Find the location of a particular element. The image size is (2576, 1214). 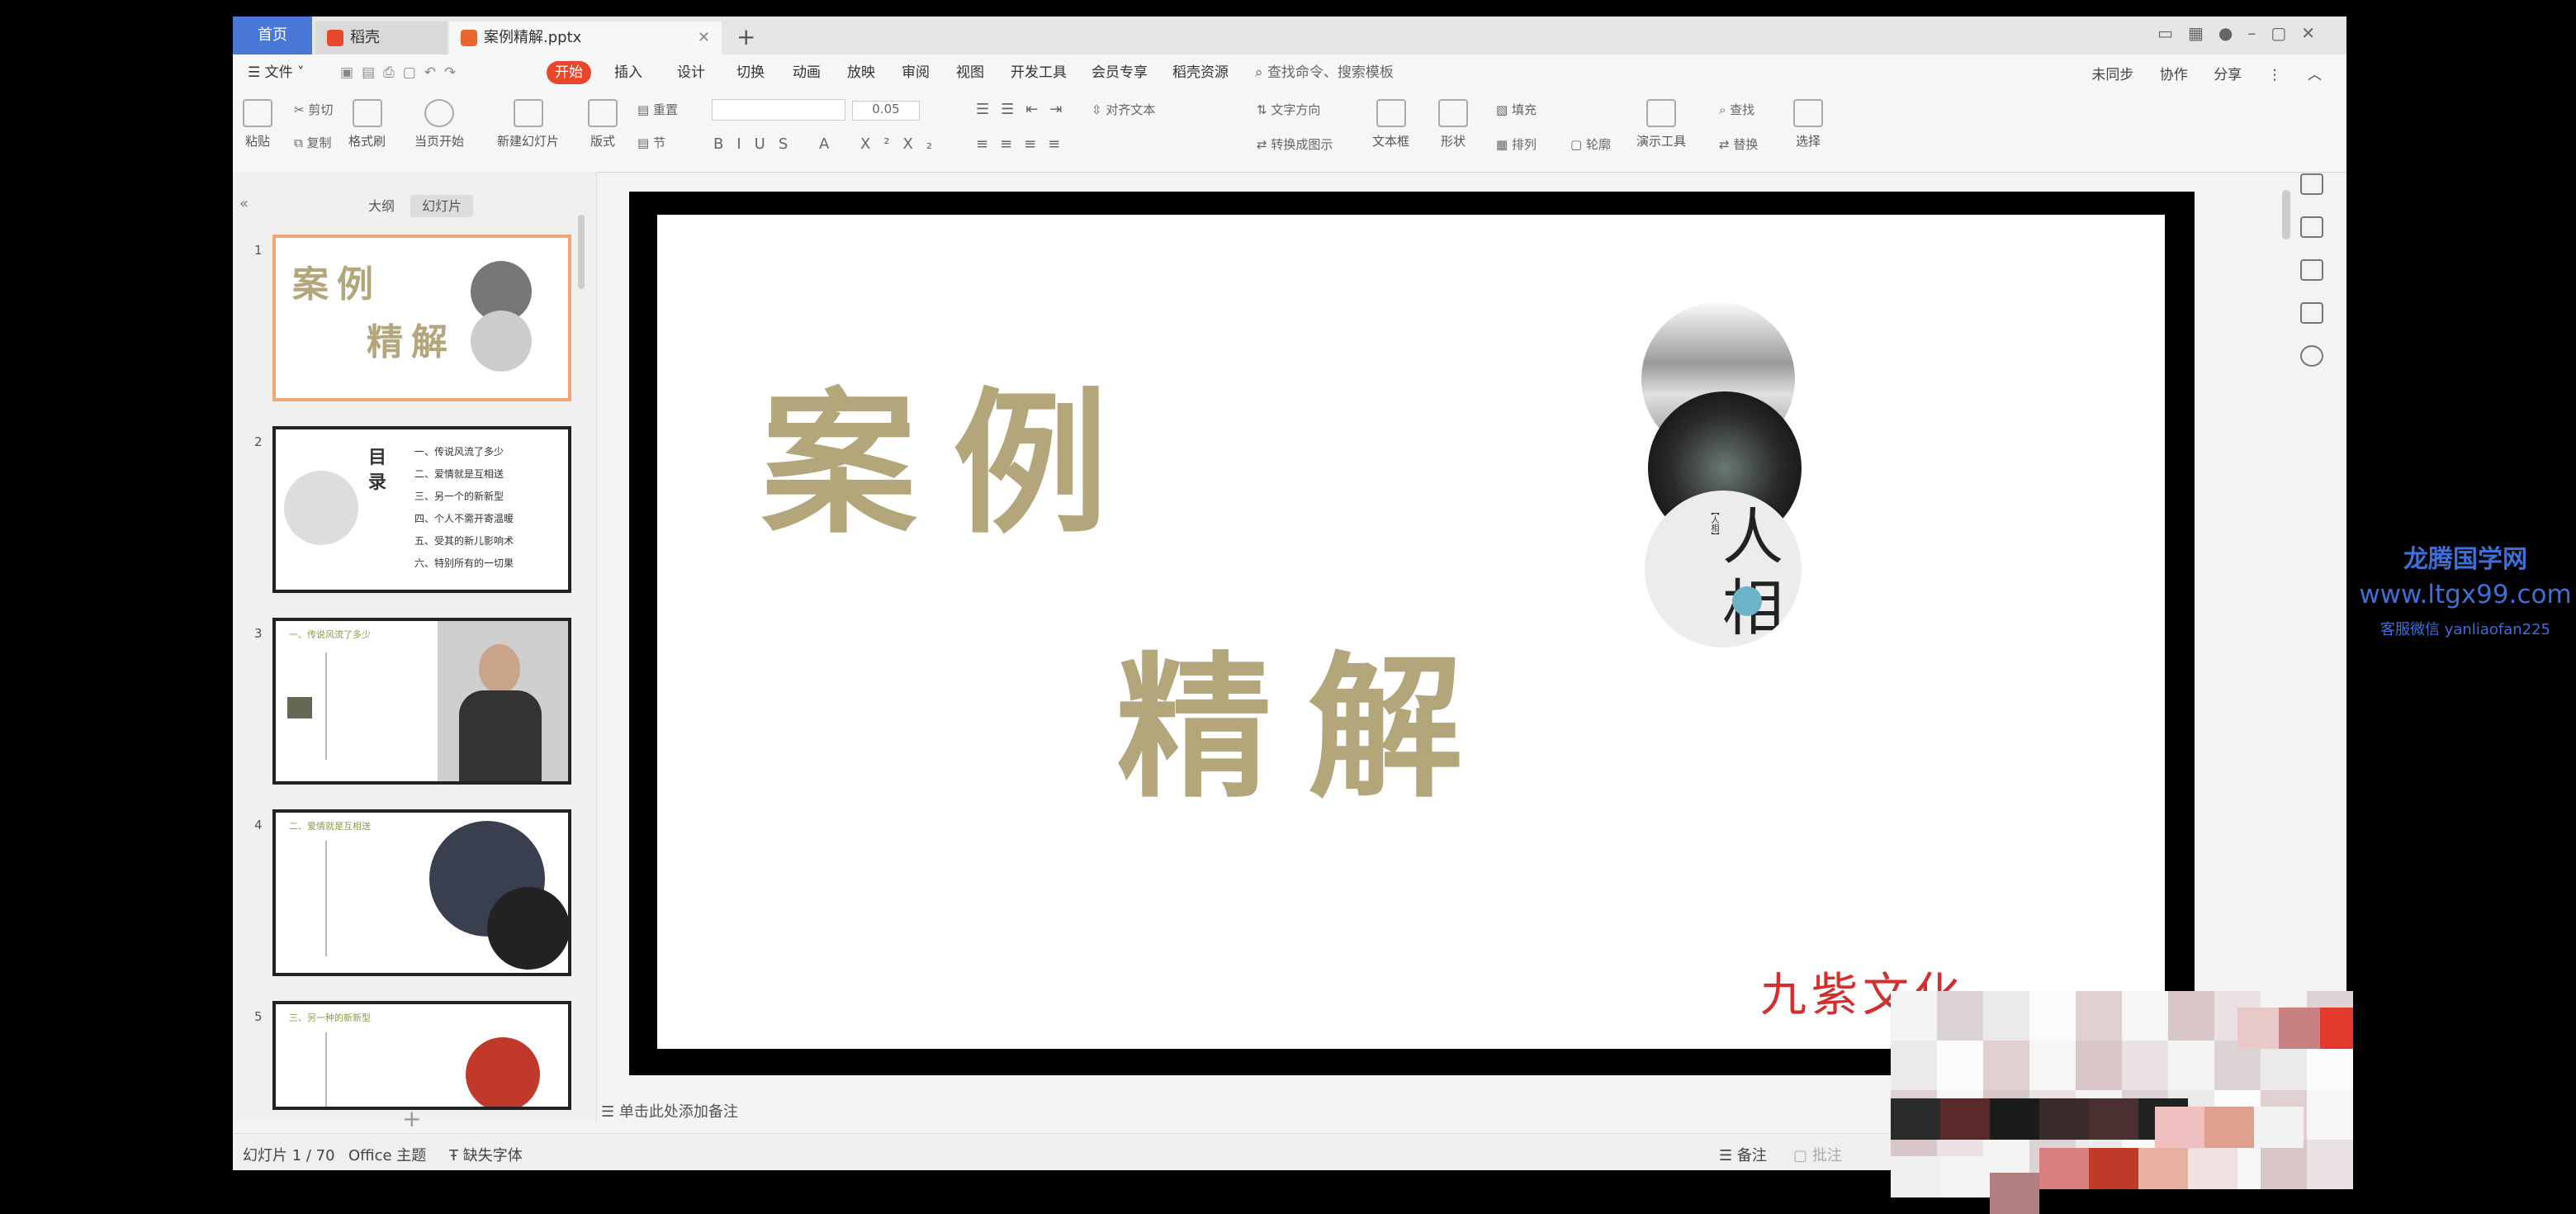

watermark-contact: 客服微信 yanliaofan225 is located at coordinates (2465, 629).